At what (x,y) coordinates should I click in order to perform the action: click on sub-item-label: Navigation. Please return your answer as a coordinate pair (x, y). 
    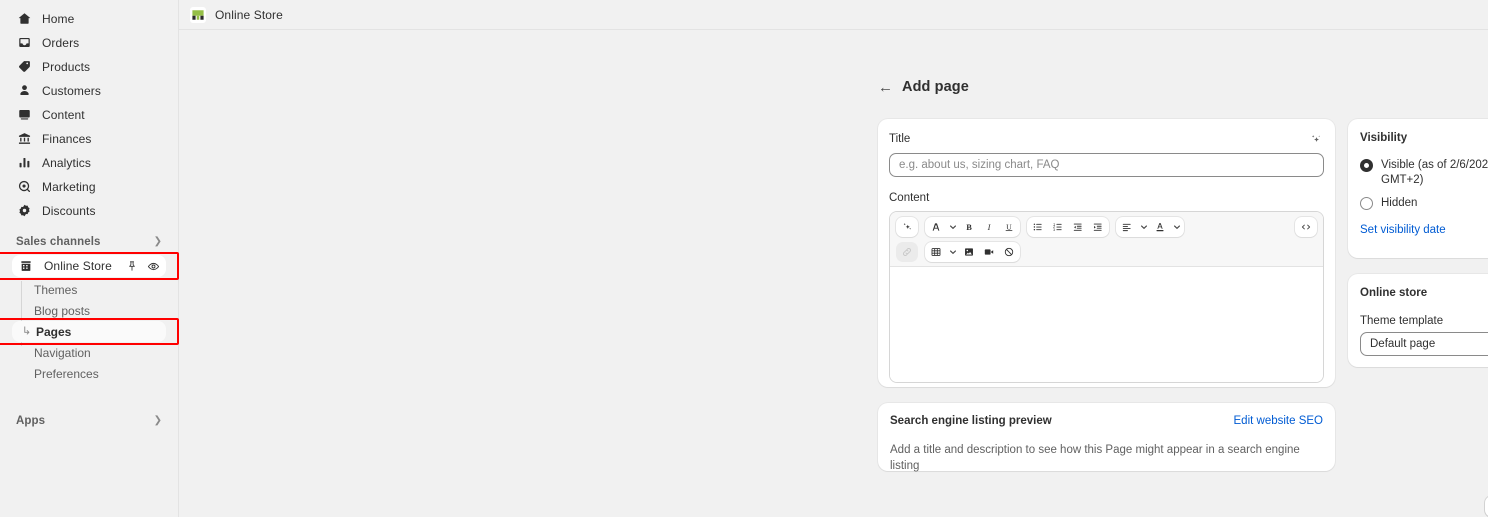
    Looking at the image, I should click on (62, 352).